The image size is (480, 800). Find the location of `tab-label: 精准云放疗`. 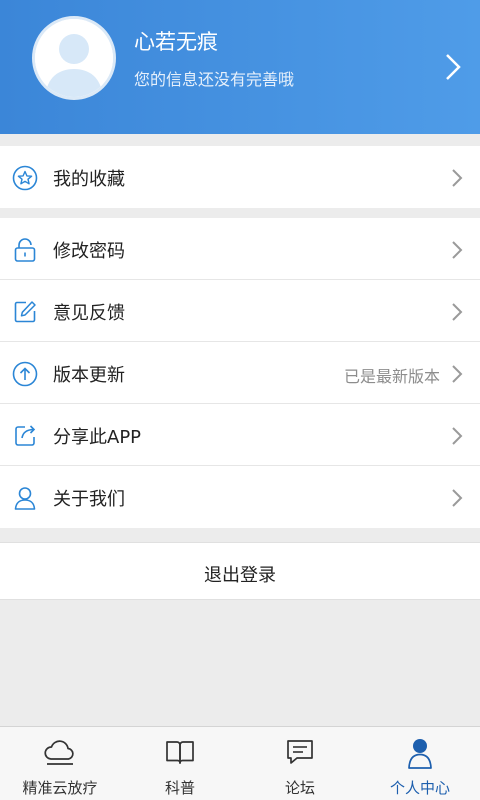

tab-label: 精准云放疗 is located at coordinates (60, 788).